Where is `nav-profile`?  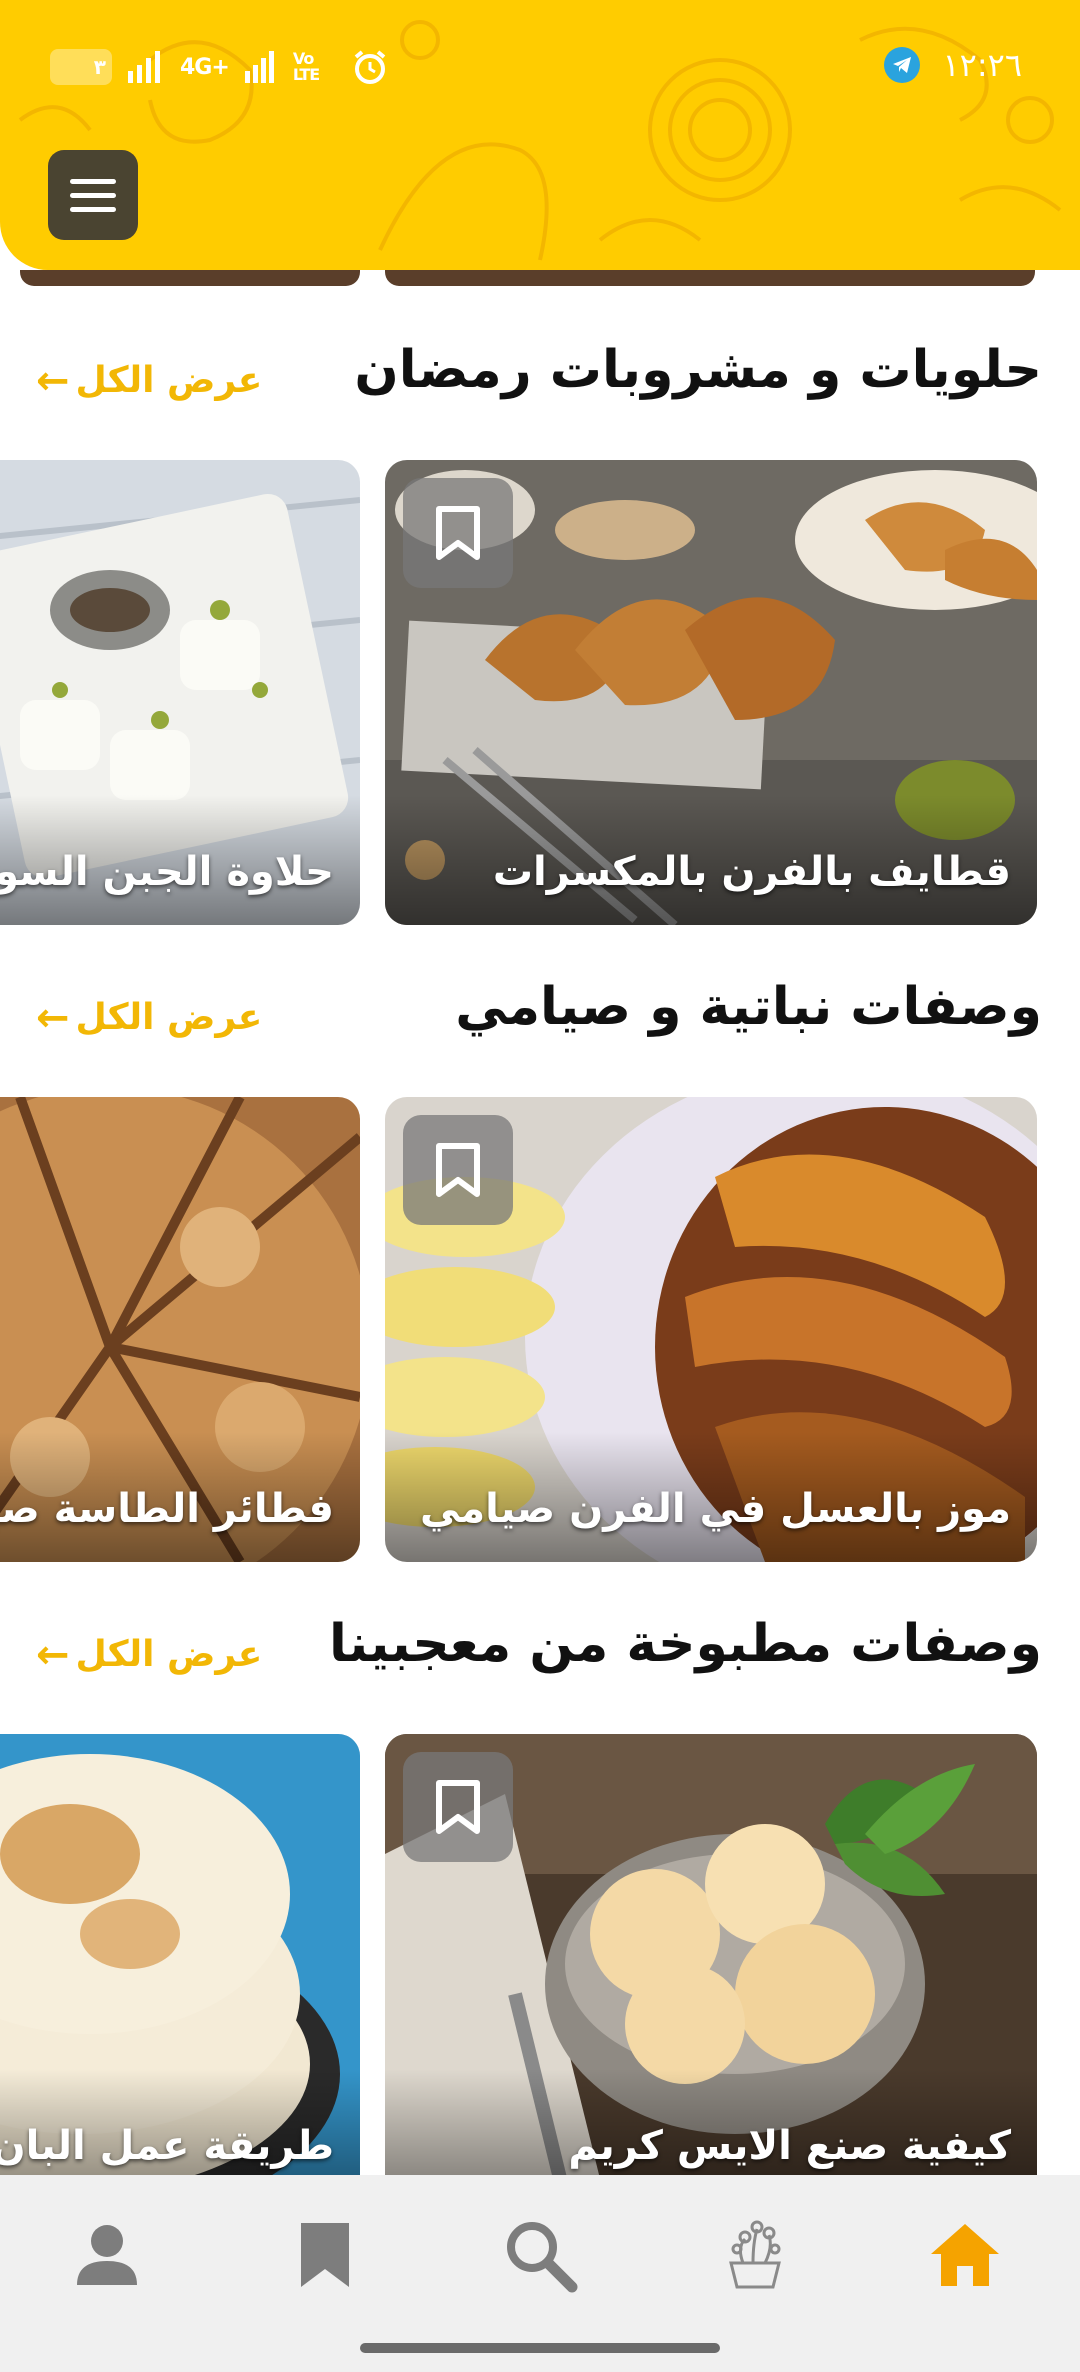
nav-profile is located at coordinates (107, 2255).